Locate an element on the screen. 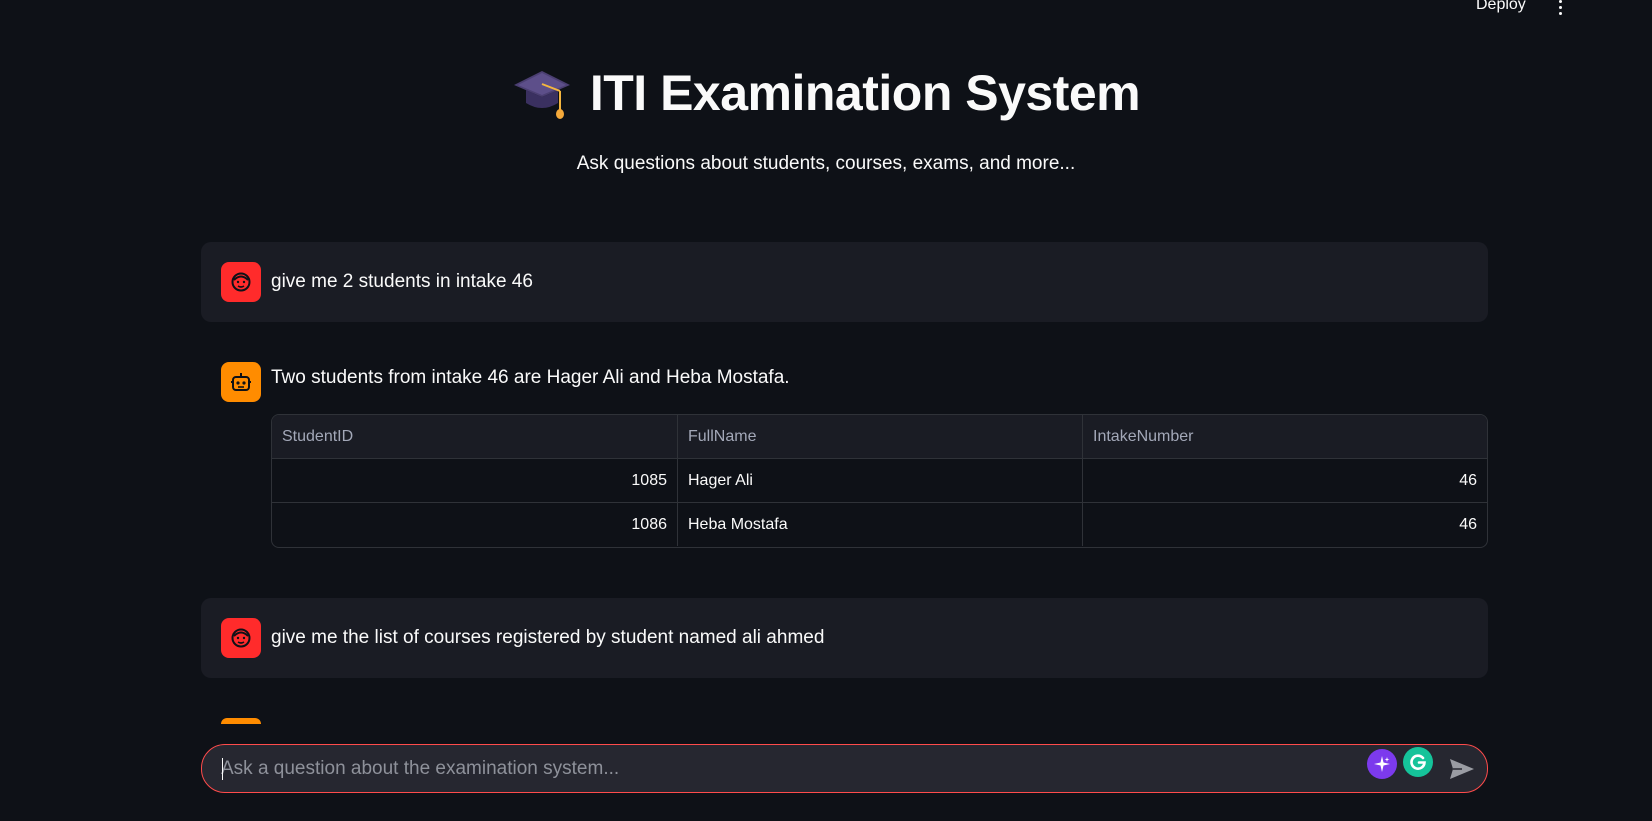 The image size is (1652, 821). chat-message-user: give me 2 students in intake 46 is located at coordinates (844, 282).